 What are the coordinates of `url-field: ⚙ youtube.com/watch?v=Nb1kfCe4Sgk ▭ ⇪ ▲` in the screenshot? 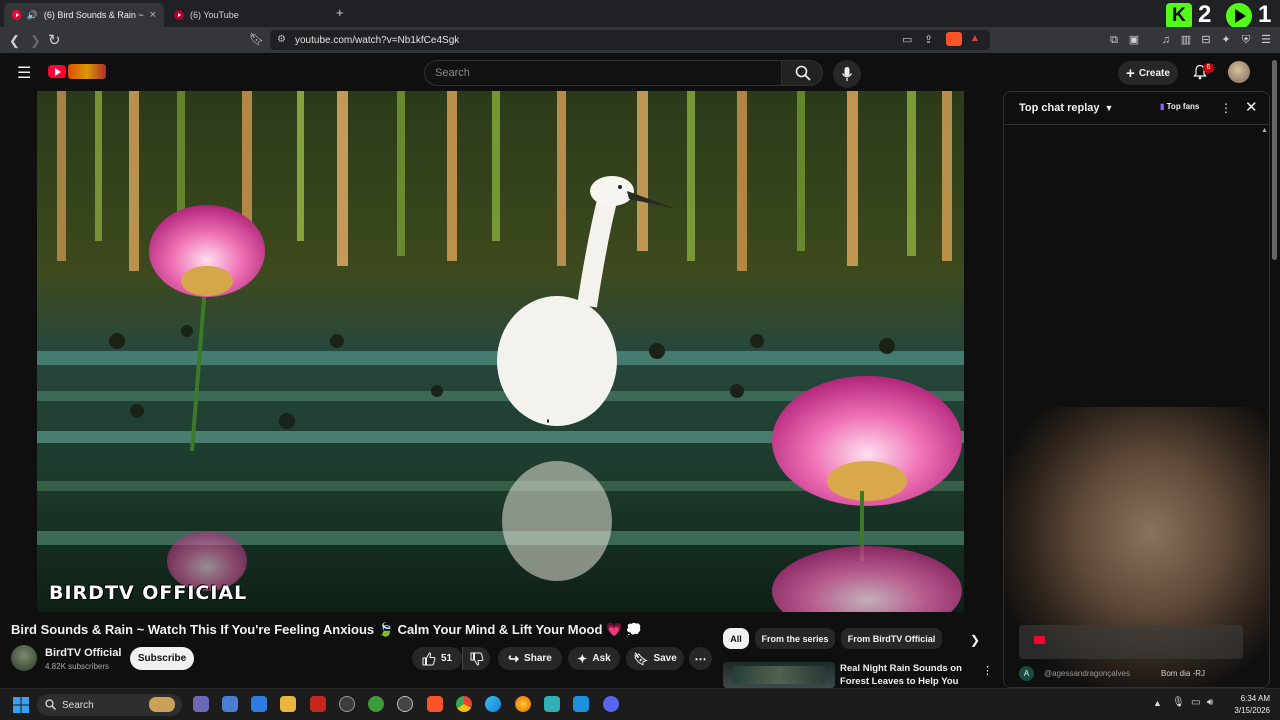 It's located at (630, 40).